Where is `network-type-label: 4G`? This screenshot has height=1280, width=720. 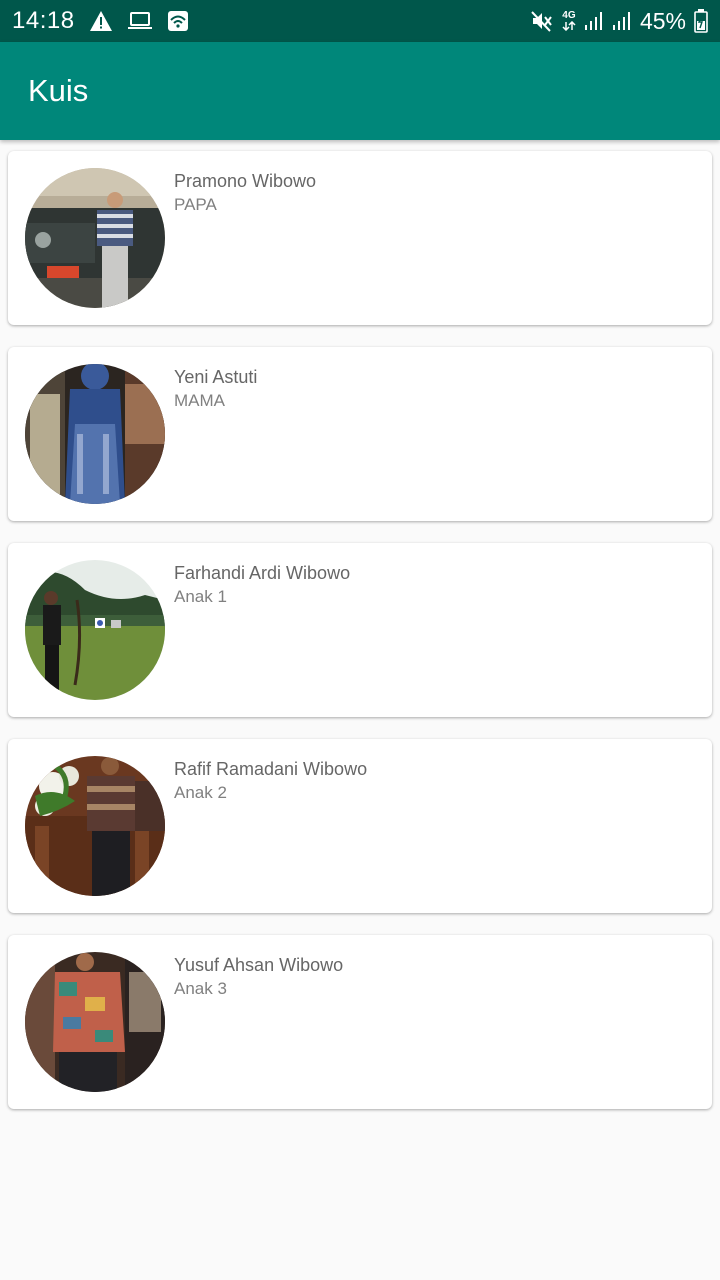
network-type-label: 4G is located at coordinates (569, 15).